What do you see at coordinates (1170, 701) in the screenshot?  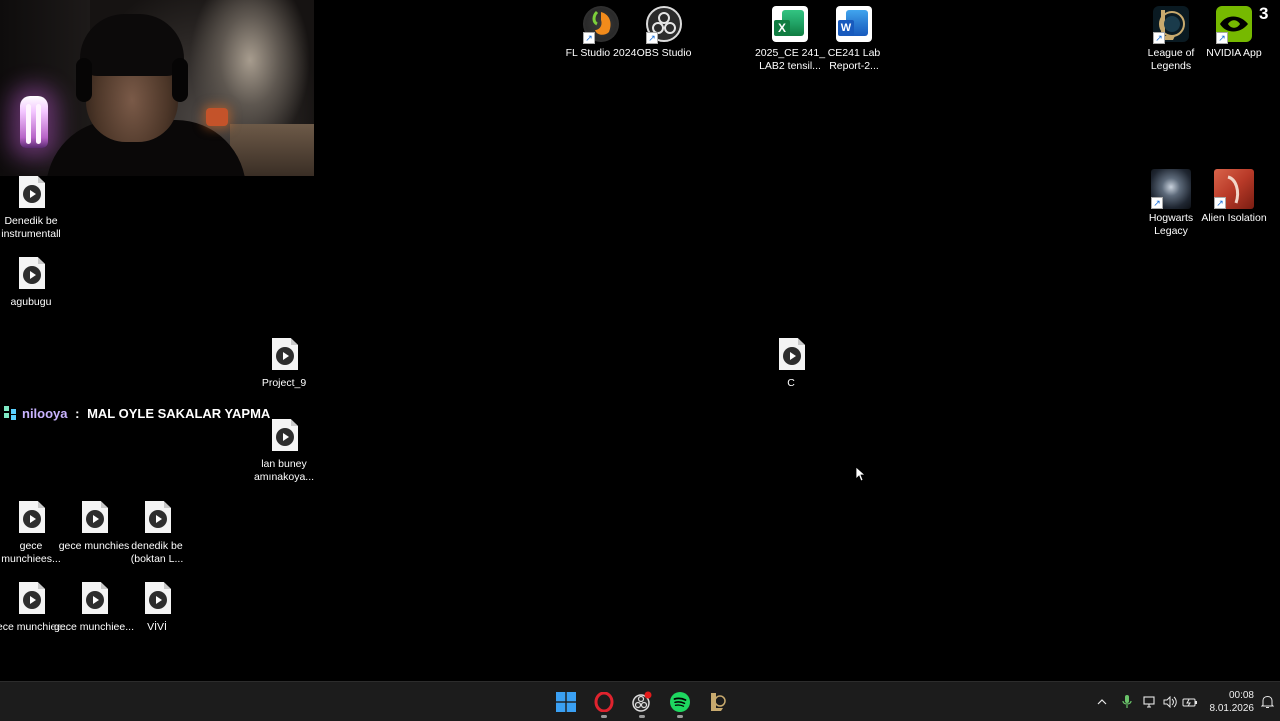 I see `volume-icon` at bounding box center [1170, 701].